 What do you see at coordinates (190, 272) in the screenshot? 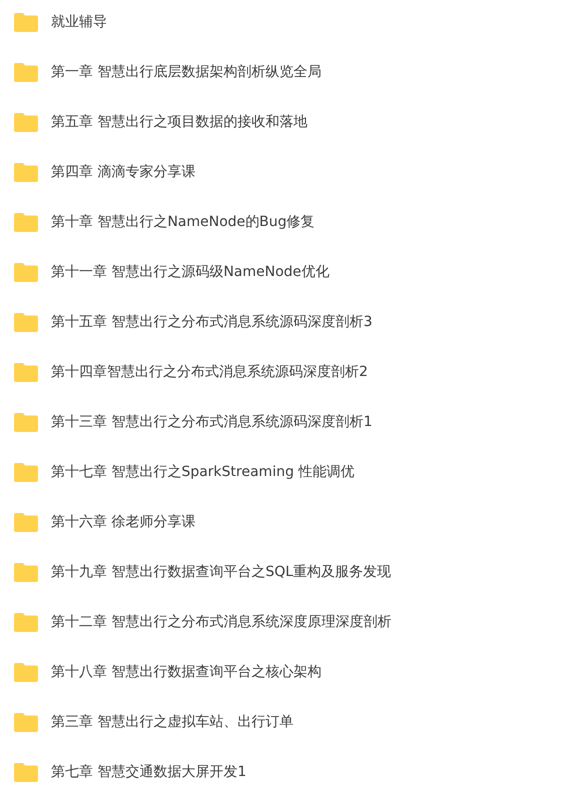
I see `folder-name: 第十一章 智慧出行之源码级NameNode优化` at bounding box center [190, 272].